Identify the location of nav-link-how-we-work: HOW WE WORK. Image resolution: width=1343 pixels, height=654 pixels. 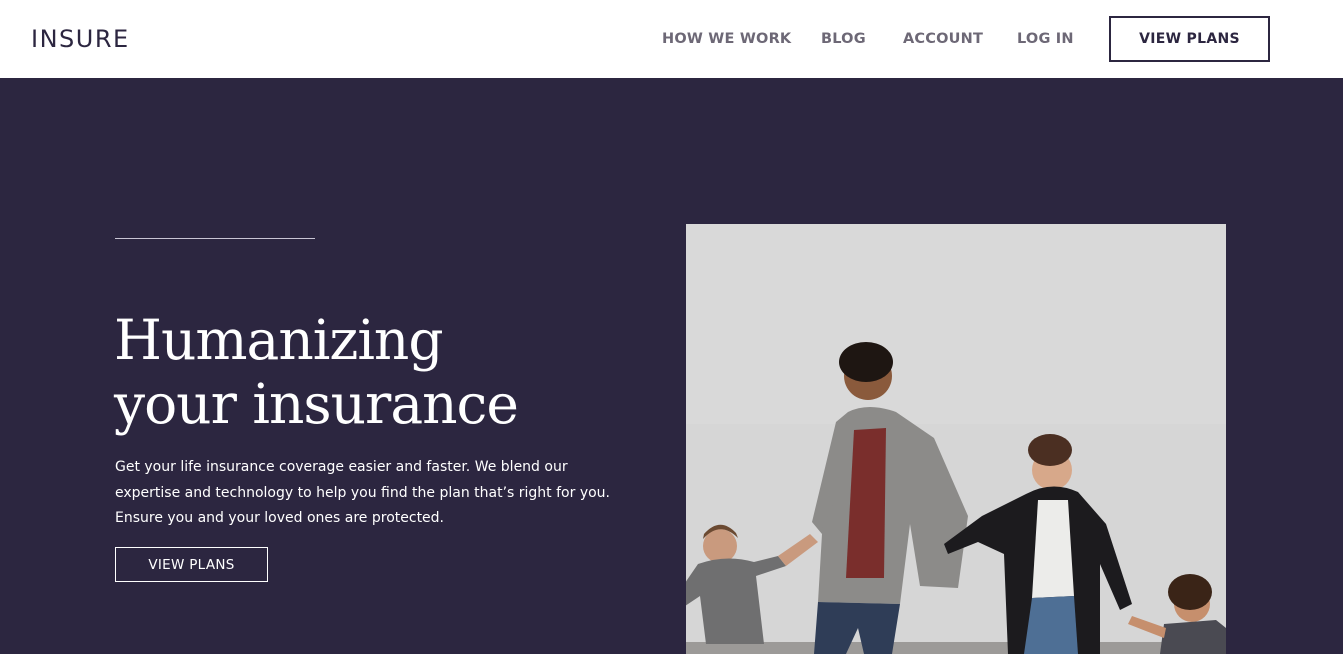
(726, 39).